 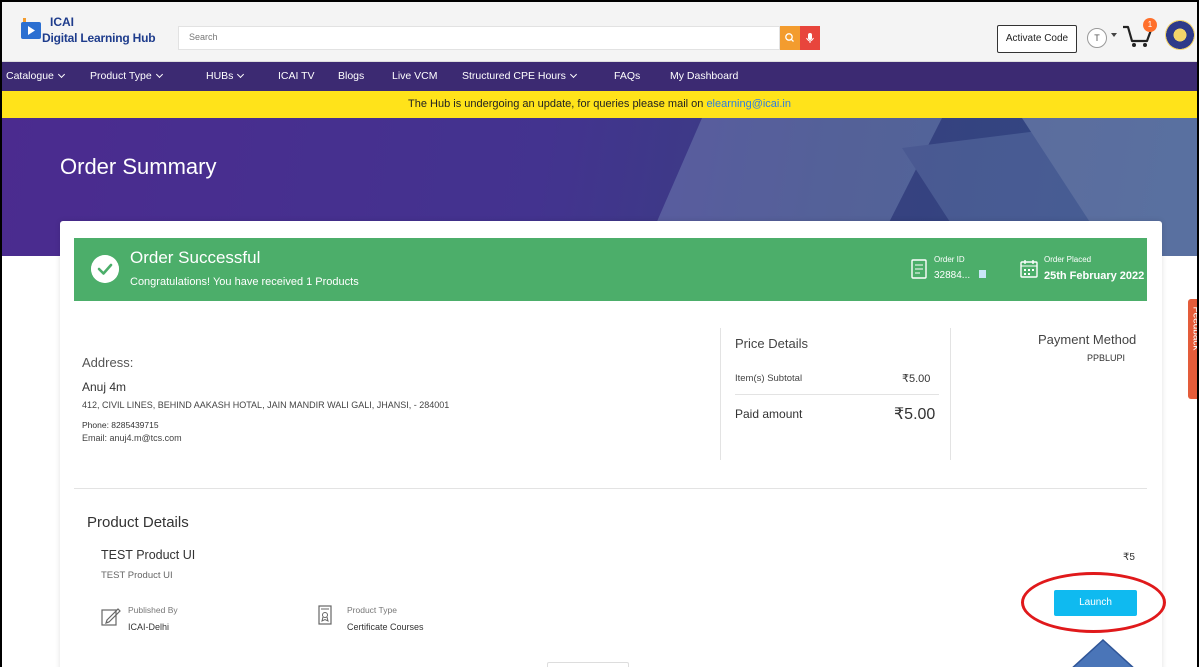 What do you see at coordinates (325, 615) in the screenshot?
I see `certificate-icon` at bounding box center [325, 615].